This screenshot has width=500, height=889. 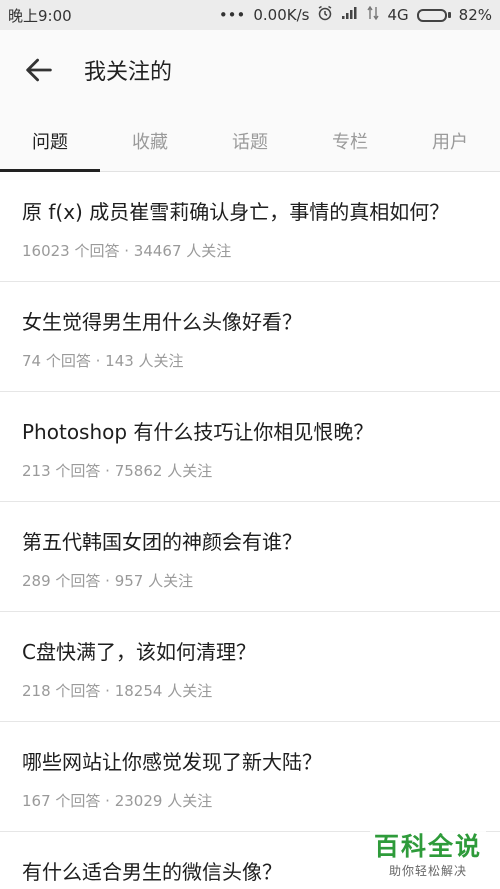 What do you see at coordinates (350, 15) in the screenshot?
I see `signal-icon` at bounding box center [350, 15].